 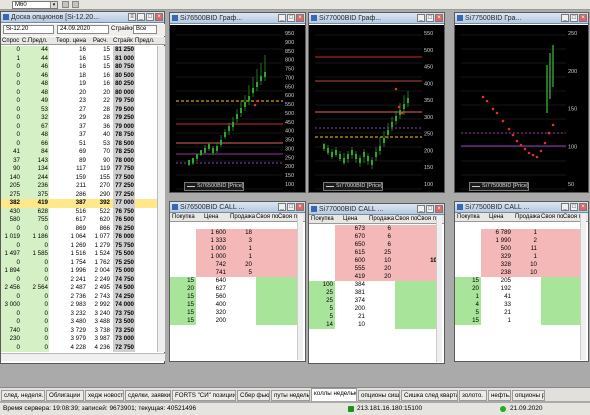 I want to click on ask-price: 650, so click(x=350, y=245).